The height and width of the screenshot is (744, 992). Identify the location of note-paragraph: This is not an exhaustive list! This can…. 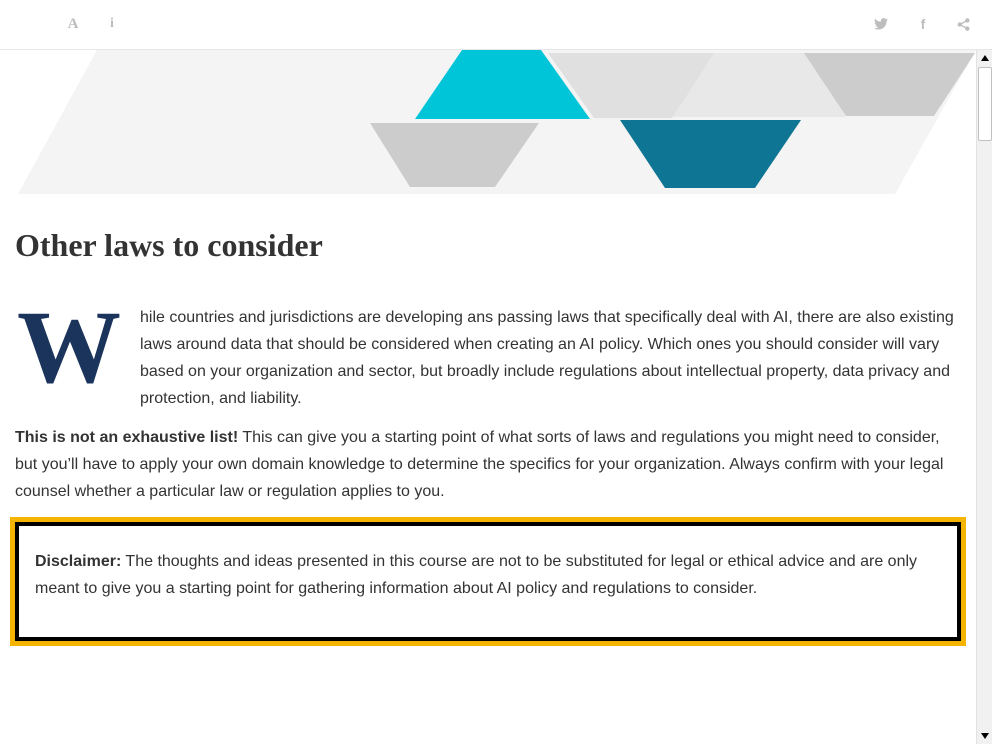
(487, 464).